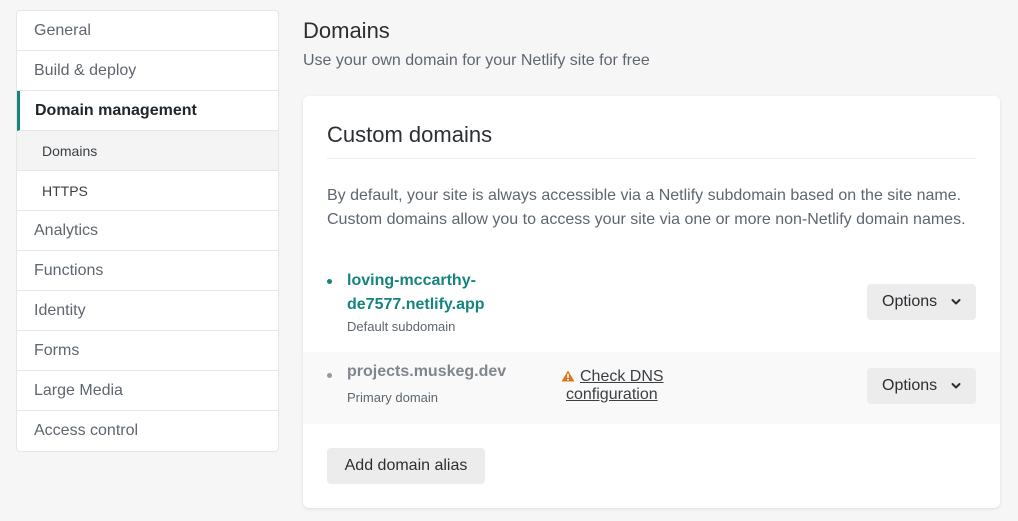  Describe the element at coordinates (622, 376) in the screenshot. I see `dns-check-line-1: Check DNS` at that location.